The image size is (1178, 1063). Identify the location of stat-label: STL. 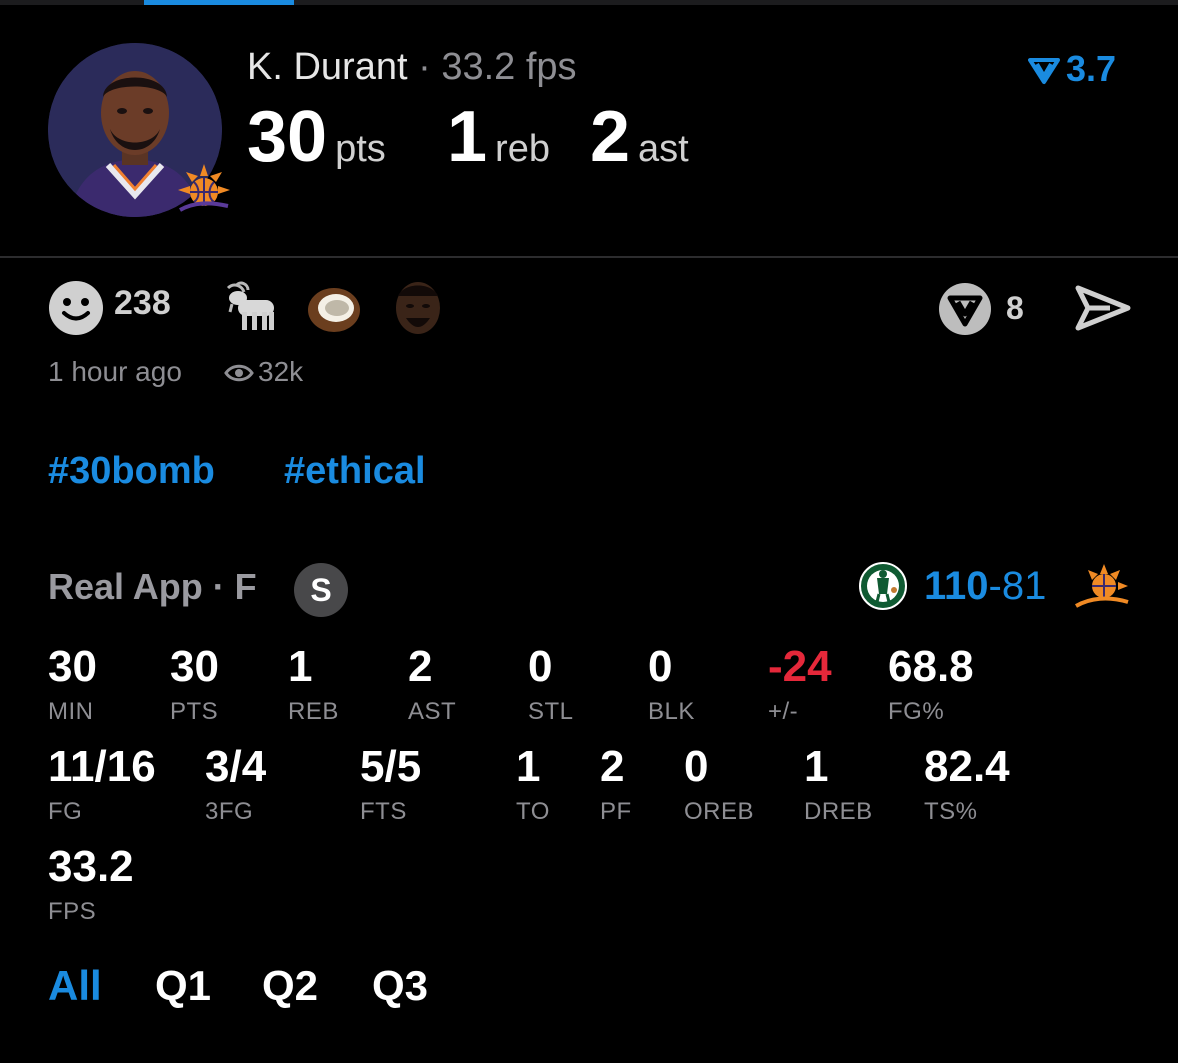
(551, 711).